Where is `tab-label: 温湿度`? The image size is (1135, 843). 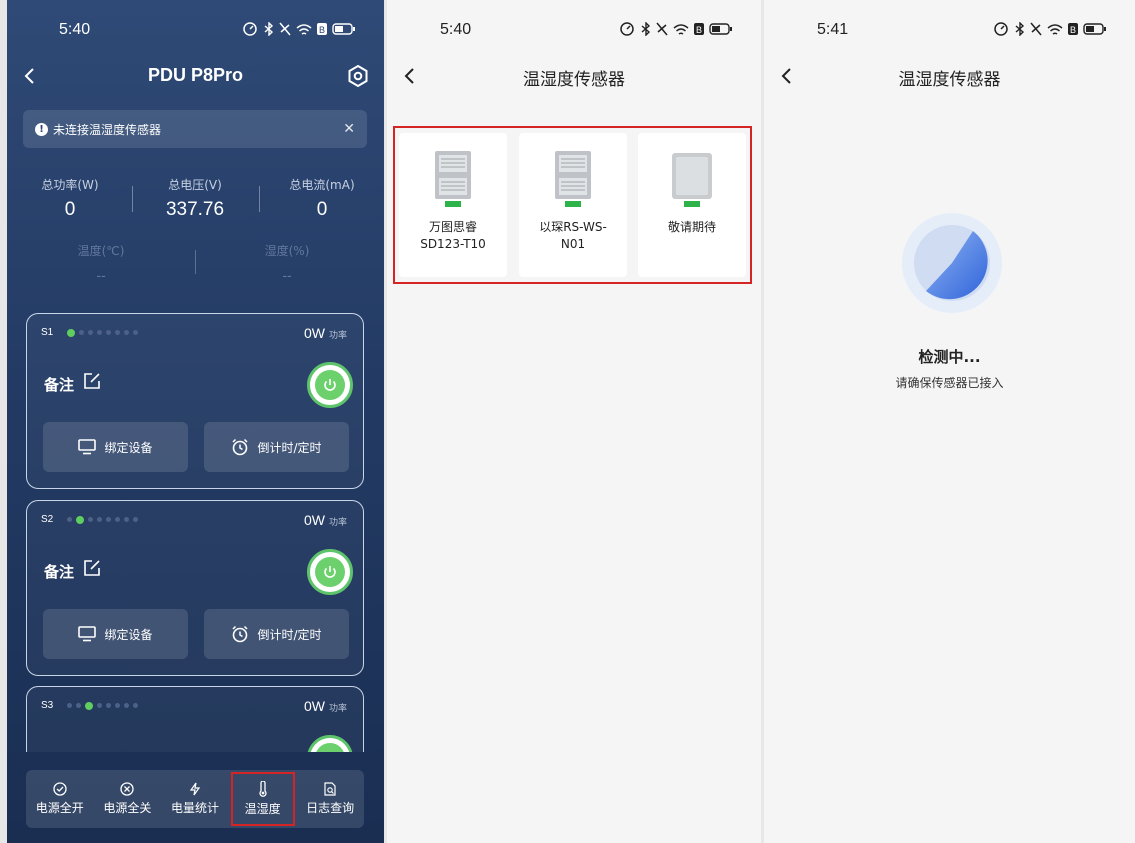 tab-label: 温湿度 is located at coordinates (262, 809).